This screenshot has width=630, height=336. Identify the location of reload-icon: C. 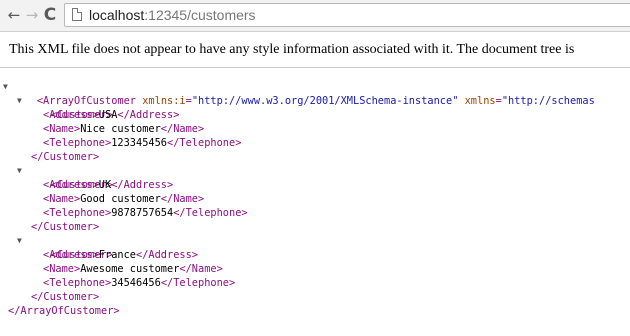
(50, 15).